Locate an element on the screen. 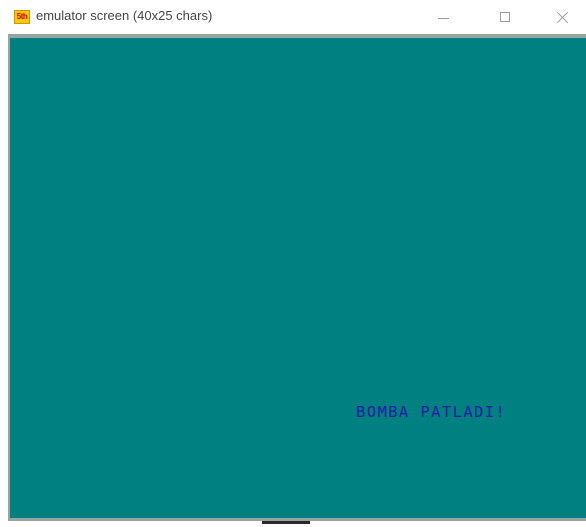 The width and height of the screenshot is (586, 527). minimize-button is located at coordinates (443, 17).